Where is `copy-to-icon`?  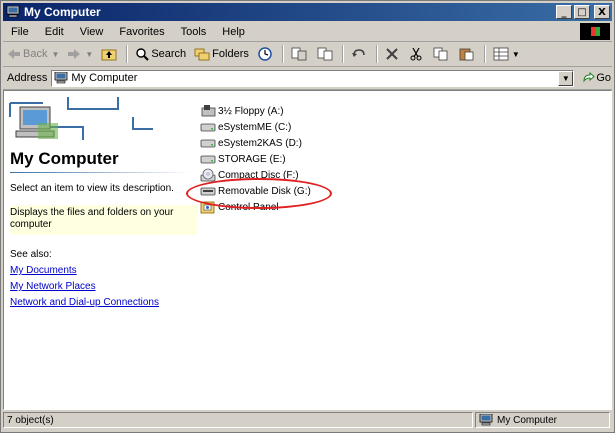
copy-to-icon is located at coordinates (325, 54).